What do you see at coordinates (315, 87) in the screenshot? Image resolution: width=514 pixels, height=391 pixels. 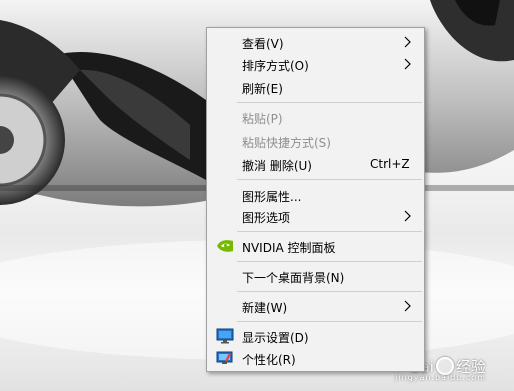 I see `menu-item-refresh: 刷新(E)` at bounding box center [315, 87].